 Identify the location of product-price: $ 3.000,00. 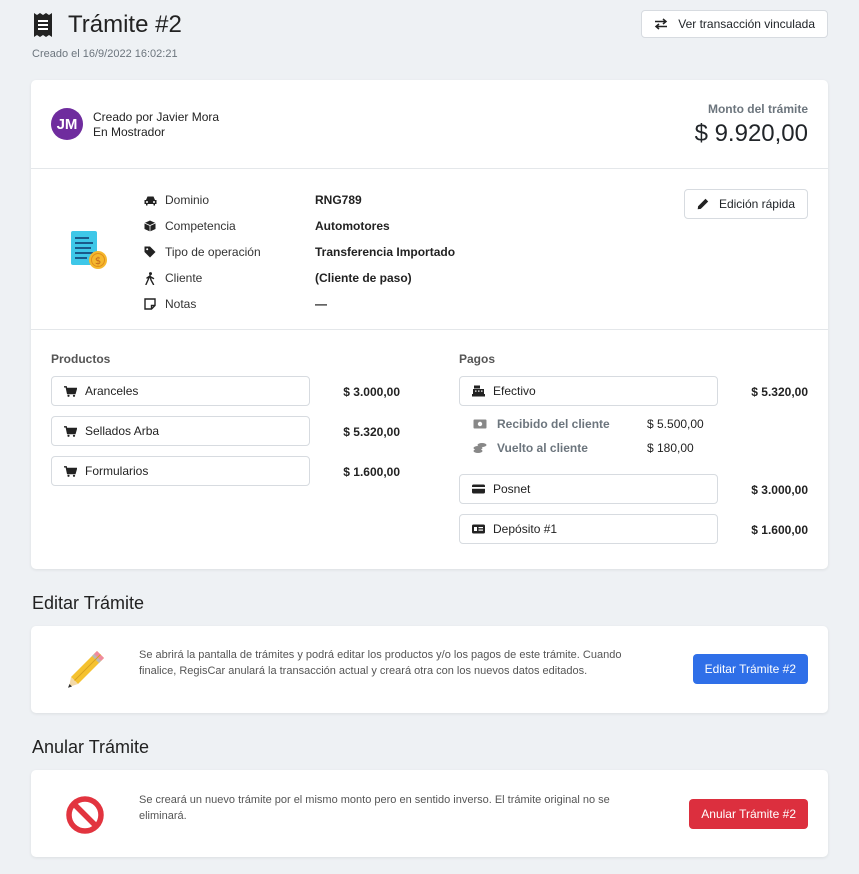
(371, 392).